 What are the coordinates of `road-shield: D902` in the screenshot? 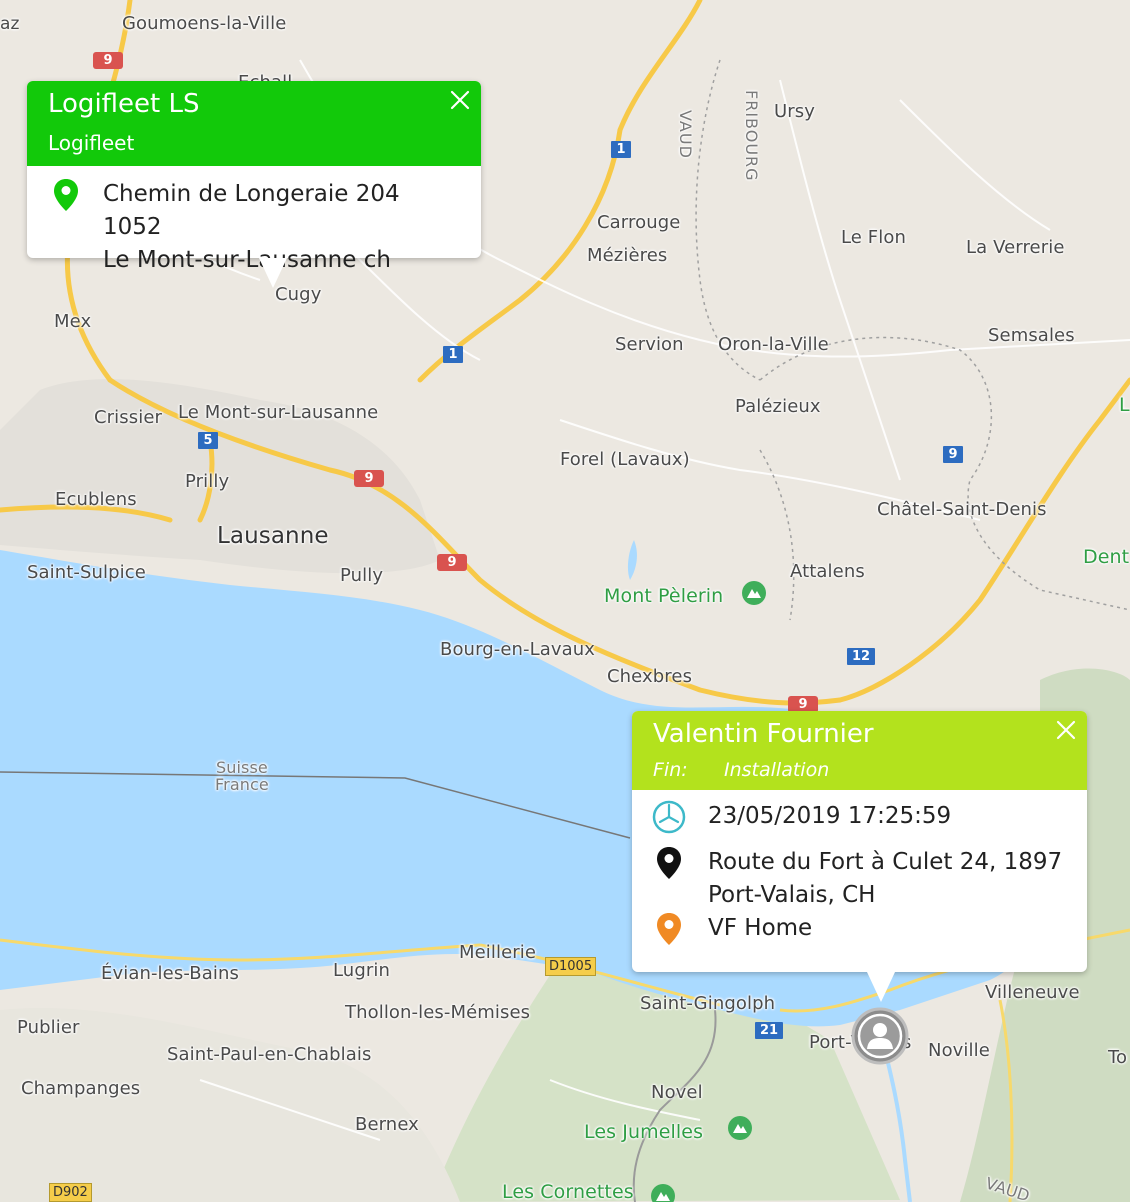 It's located at (70, 1192).